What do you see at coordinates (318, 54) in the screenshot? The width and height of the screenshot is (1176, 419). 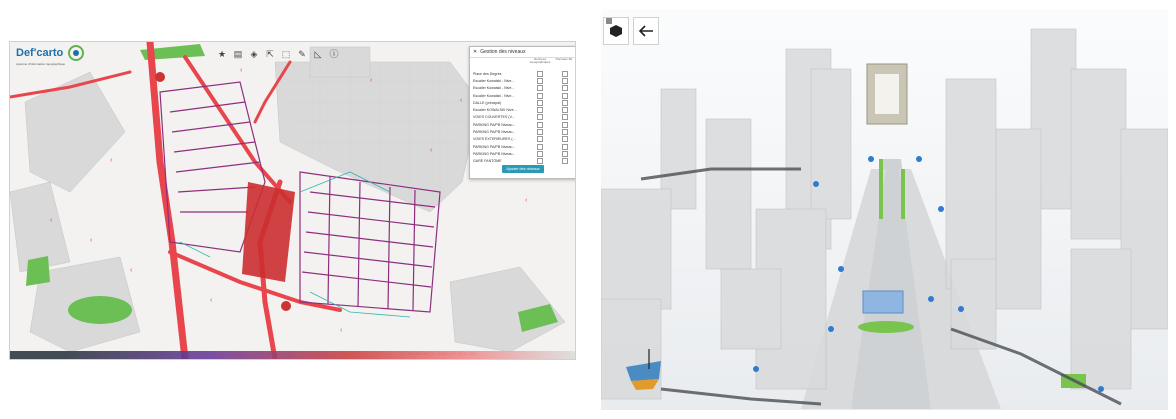 I see `measure-icon: ◺` at bounding box center [318, 54].